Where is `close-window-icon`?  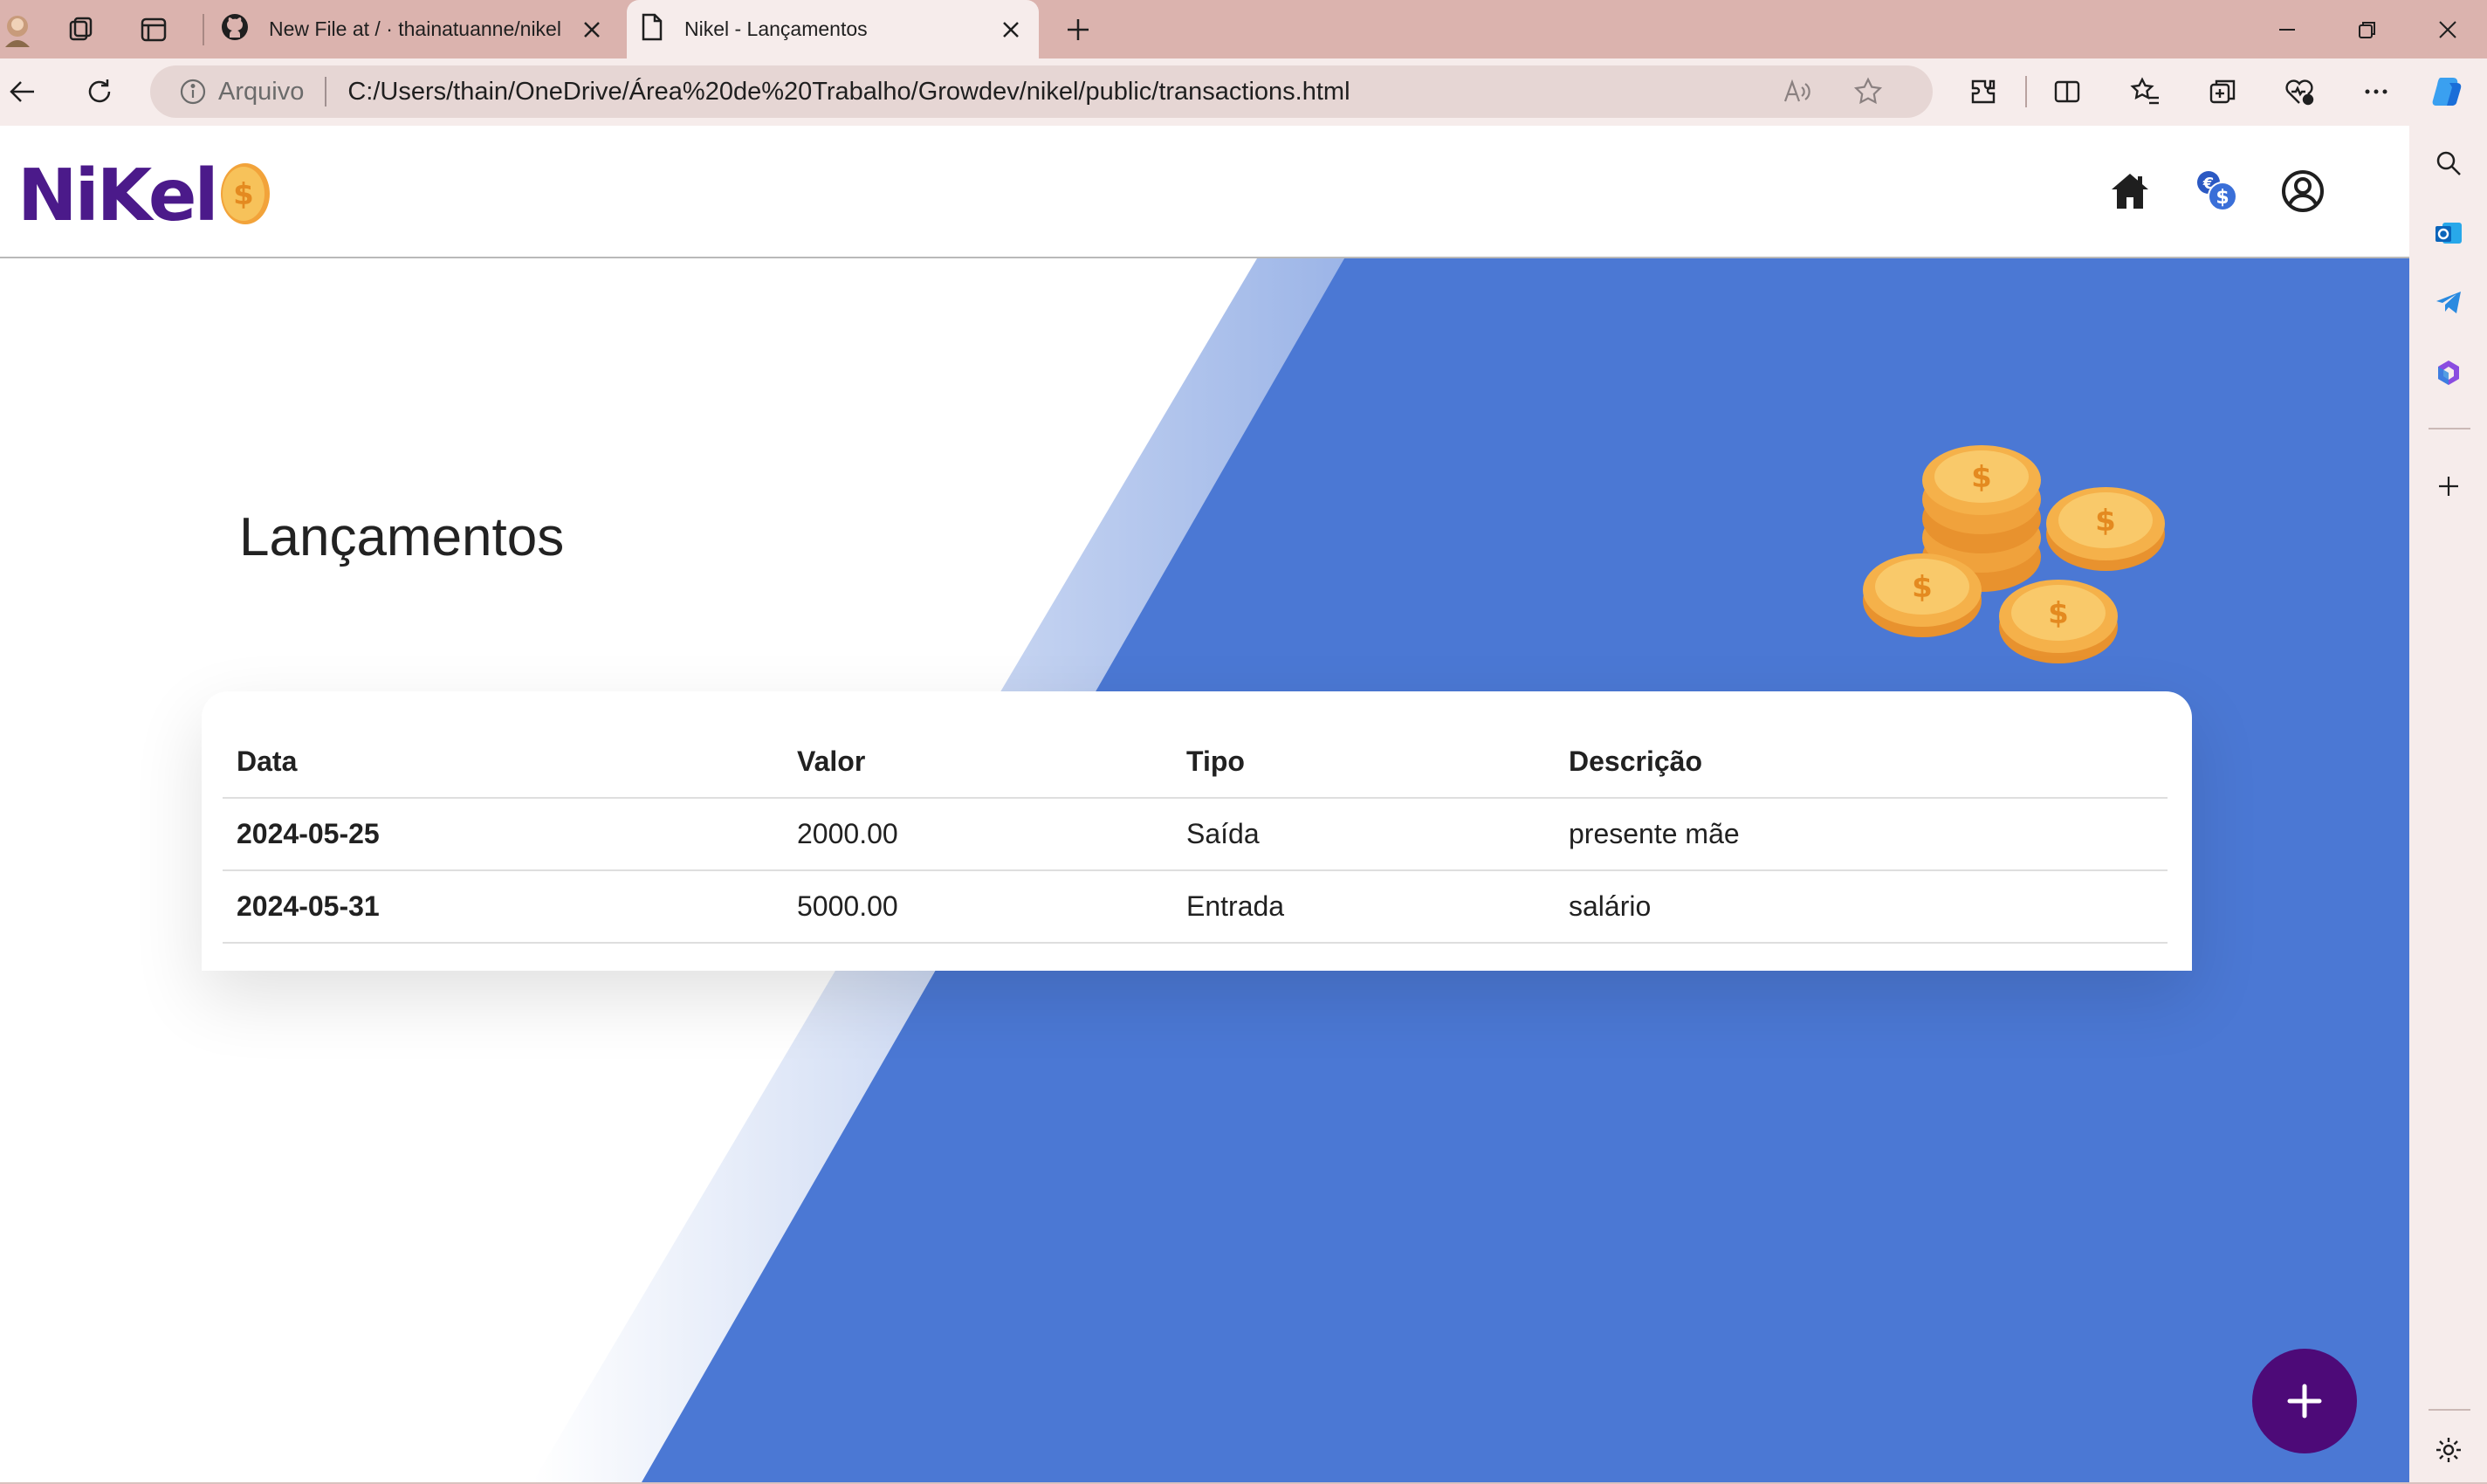
close-window-icon is located at coordinates (2448, 30).